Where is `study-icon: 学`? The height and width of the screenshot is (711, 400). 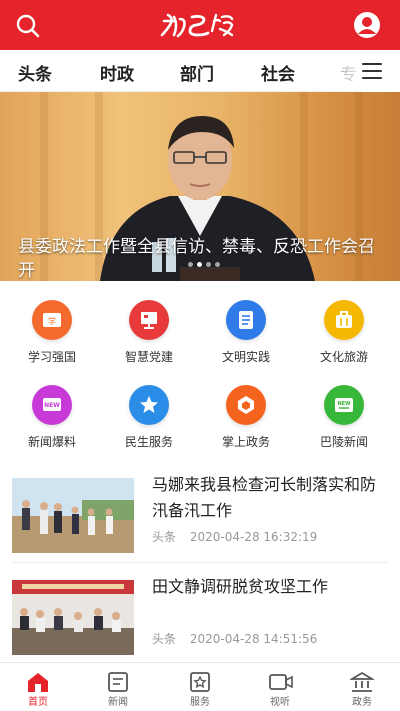
study-icon: 学 is located at coordinates (52, 320).